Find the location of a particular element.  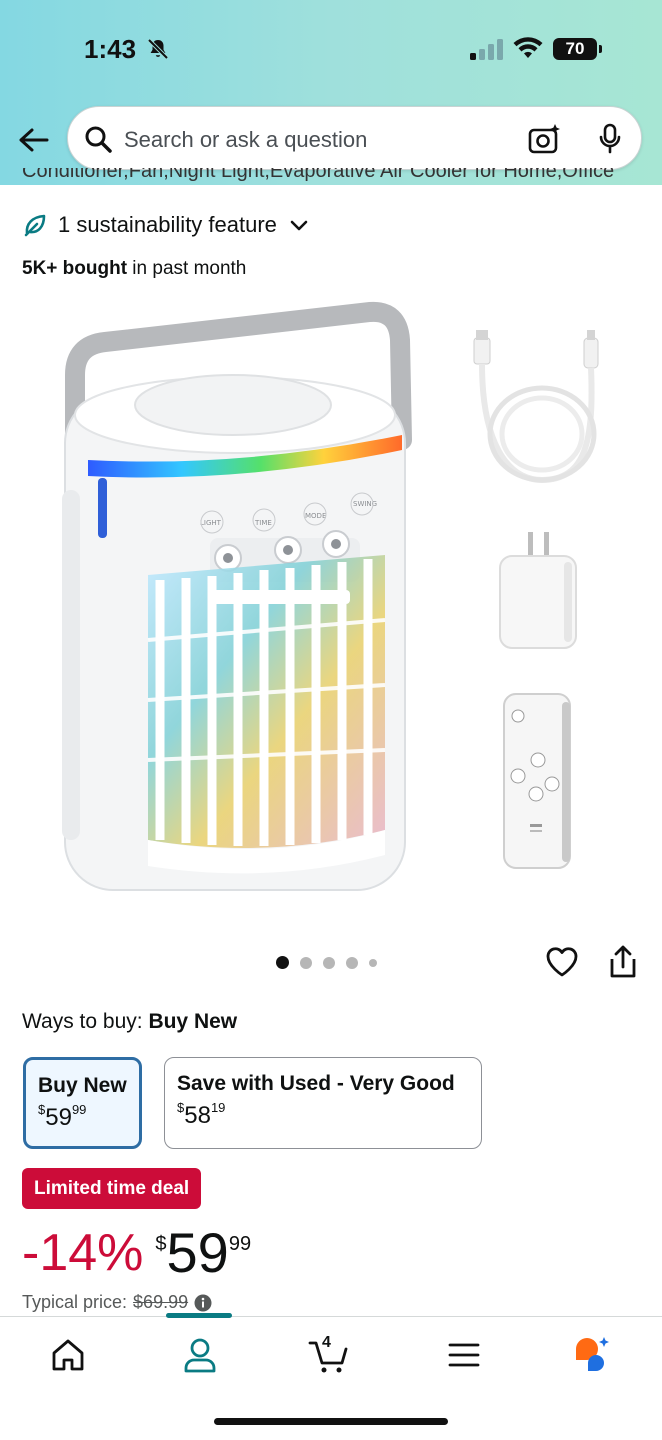

sustainability-feature-toggle: 1 sustainability feature is located at coordinates (165, 225).